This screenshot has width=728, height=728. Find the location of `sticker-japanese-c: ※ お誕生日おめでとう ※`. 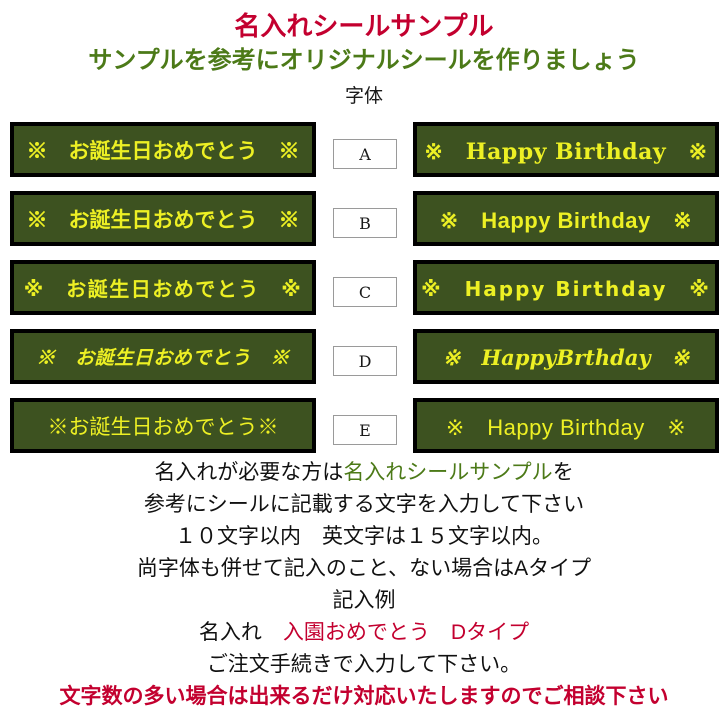

sticker-japanese-c: ※ お誕生日おめでとう ※ is located at coordinates (163, 287).